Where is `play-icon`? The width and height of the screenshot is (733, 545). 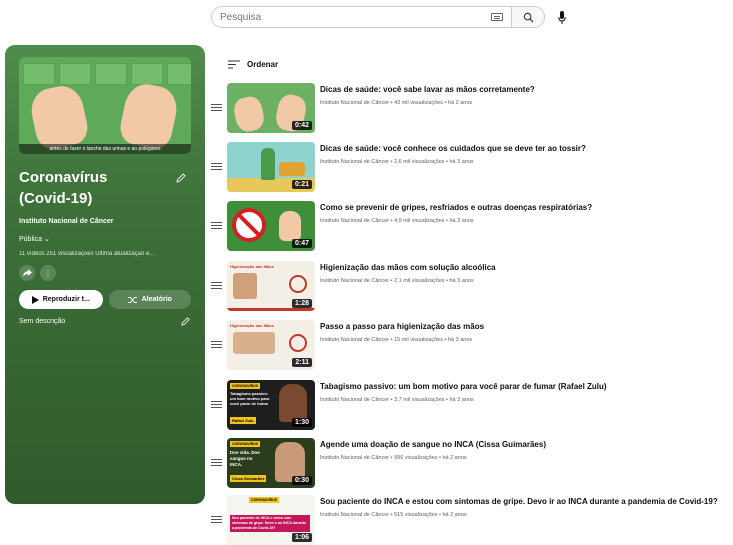 play-icon is located at coordinates (35, 299).